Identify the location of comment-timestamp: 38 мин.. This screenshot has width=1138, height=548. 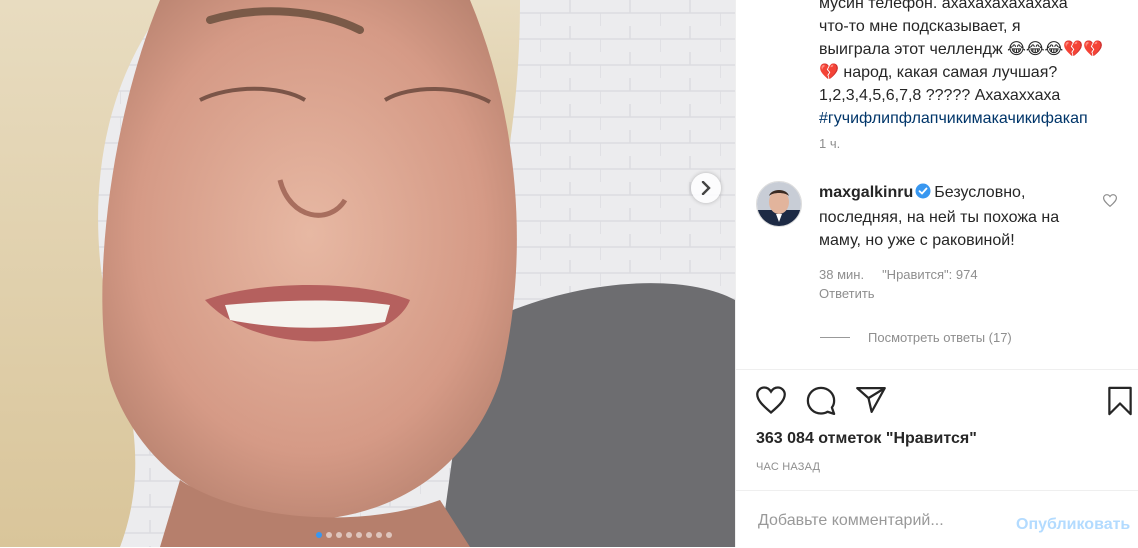
(841, 274).